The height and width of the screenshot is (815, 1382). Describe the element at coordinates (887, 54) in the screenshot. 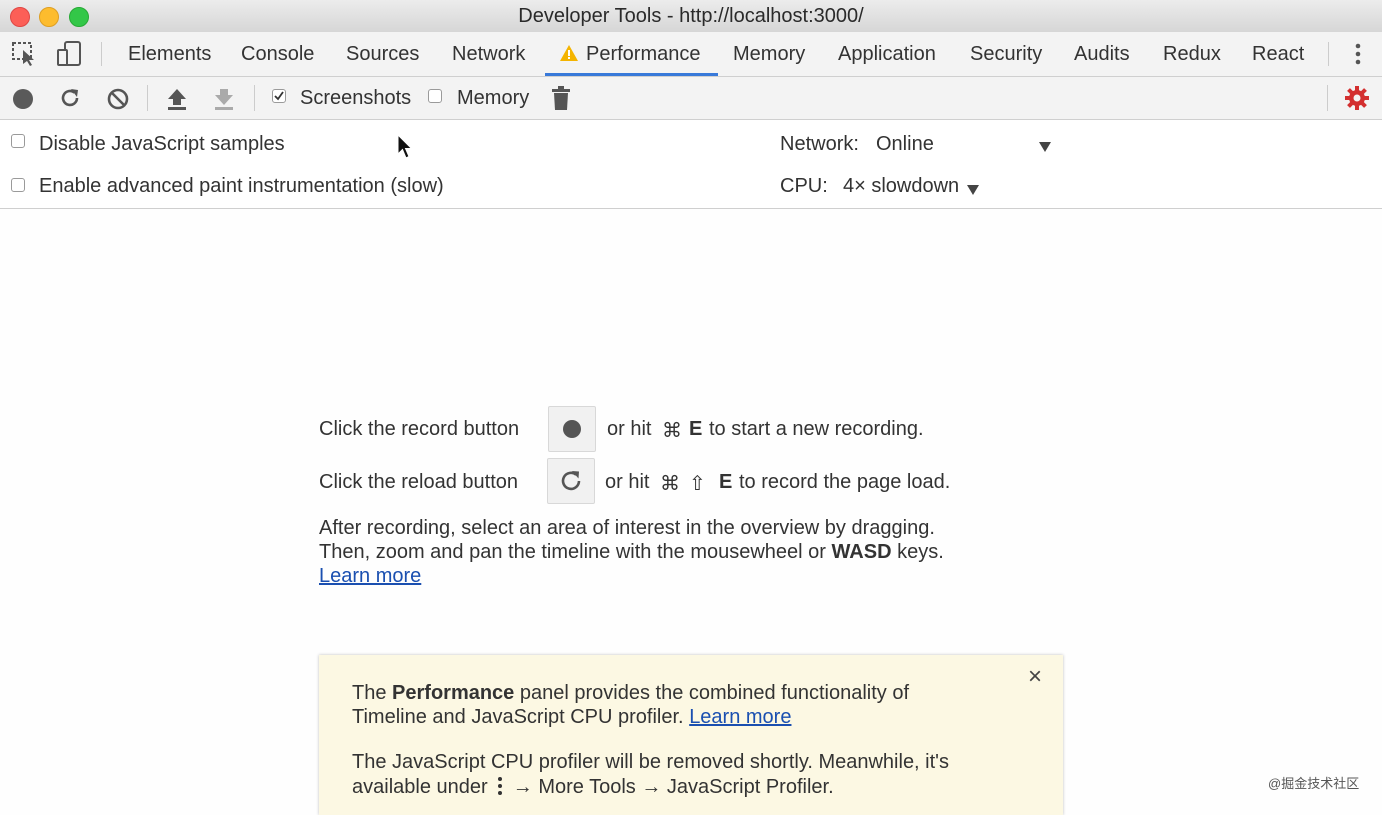

I see `tab-application: Application` at that location.